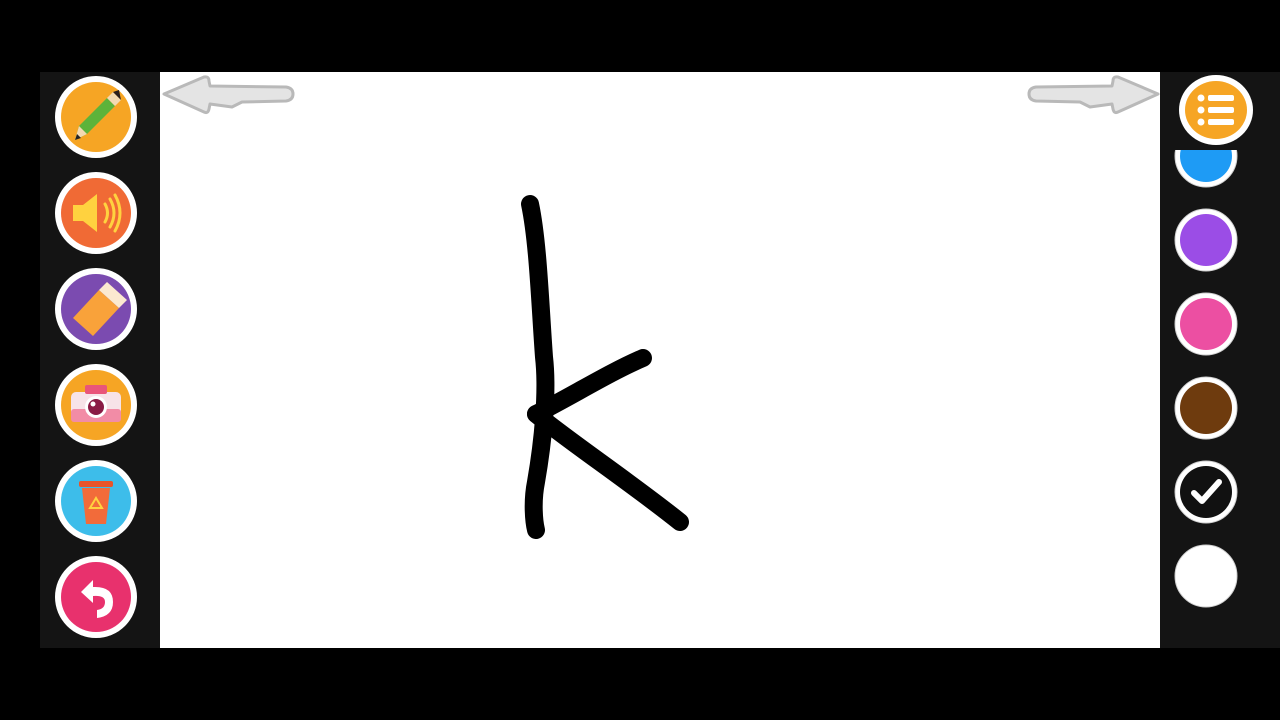 Image resolution: width=1280 pixels, height=720 pixels. I want to click on list-menu-icon, so click(1216, 110).